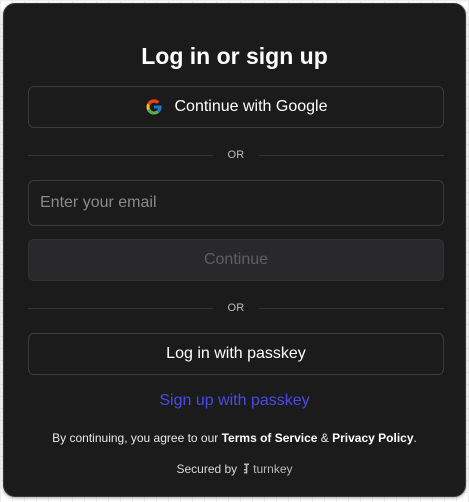 This screenshot has width=469, height=502. Describe the element at coordinates (234, 56) in the screenshot. I see `page-title: Log in or sign up` at that location.